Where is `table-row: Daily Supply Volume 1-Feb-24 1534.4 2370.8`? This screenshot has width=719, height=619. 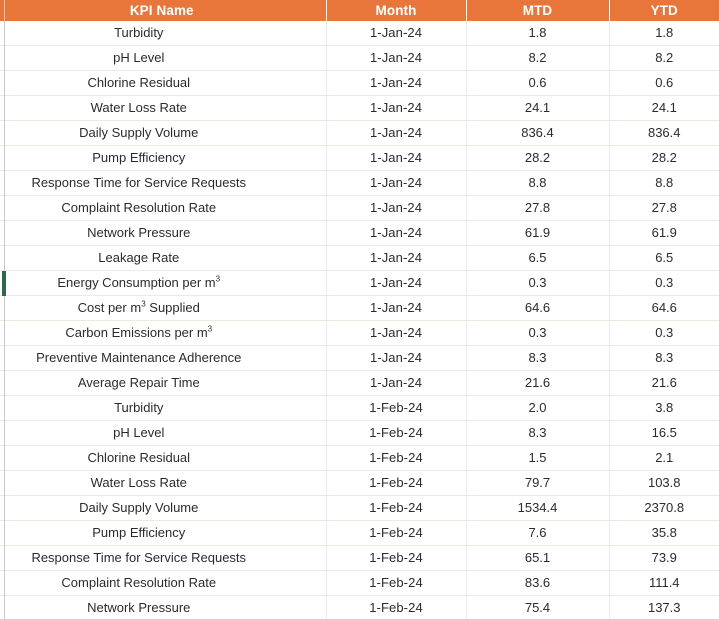 table-row: Daily Supply Volume 1-Feb-24 1534.4 2370.8 is located at coordinates (359, 508).